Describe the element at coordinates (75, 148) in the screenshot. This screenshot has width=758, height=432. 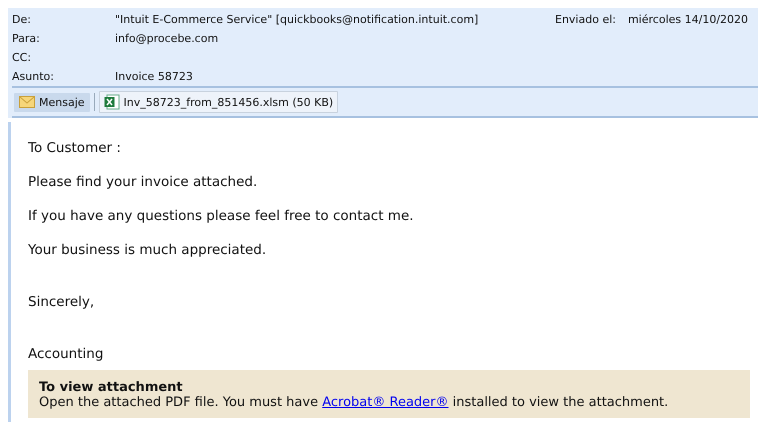
I see `body-paragraph: To Customer :` at that location.